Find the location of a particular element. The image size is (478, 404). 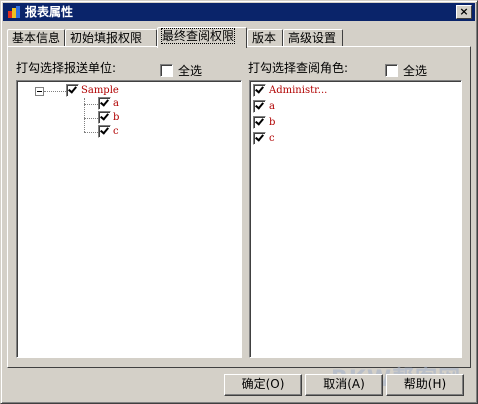

help-button: 帮助(H) is located at coordinates (425, 385).